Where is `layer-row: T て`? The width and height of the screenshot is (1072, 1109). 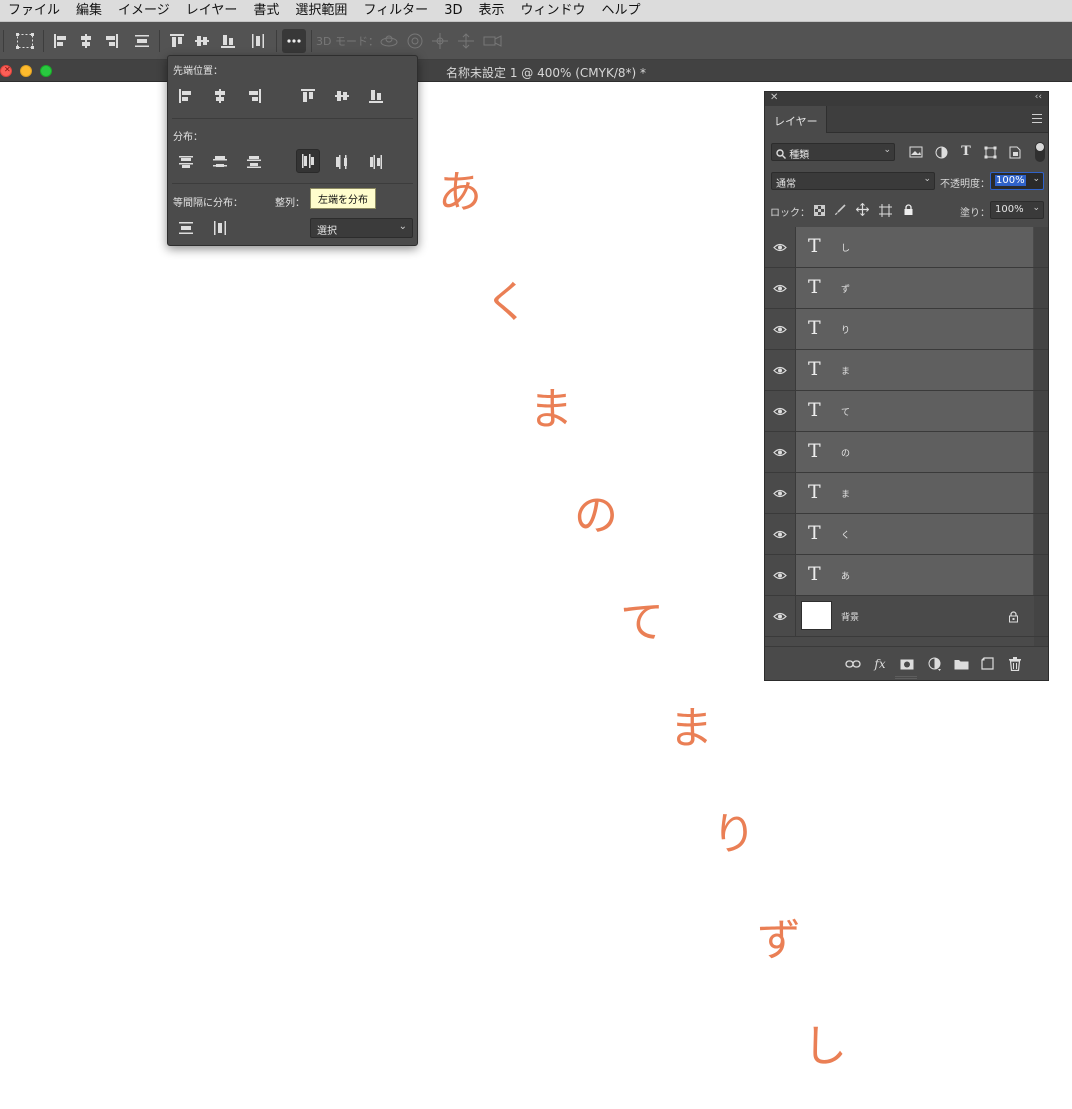
layer-row: T て is located at coordinates (906, 411).